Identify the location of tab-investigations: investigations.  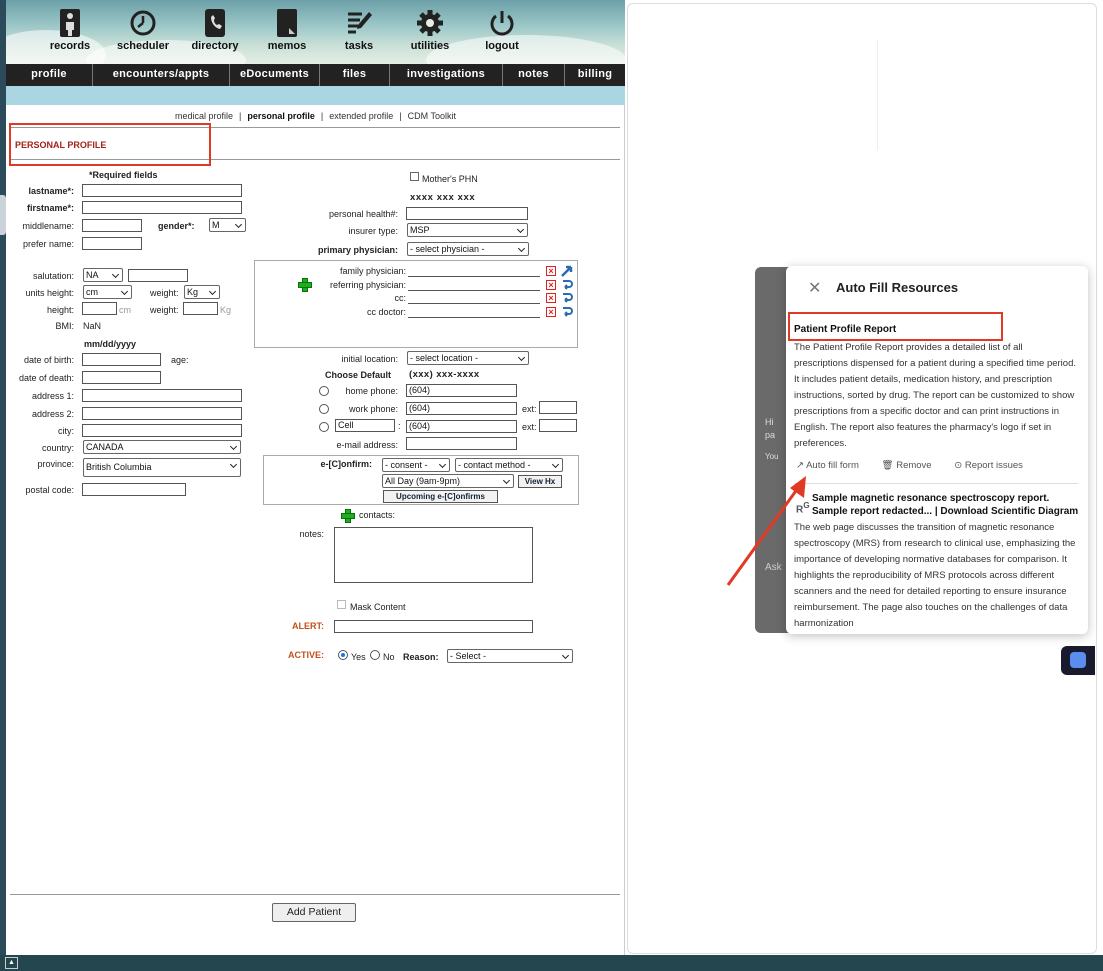
(446, 75).